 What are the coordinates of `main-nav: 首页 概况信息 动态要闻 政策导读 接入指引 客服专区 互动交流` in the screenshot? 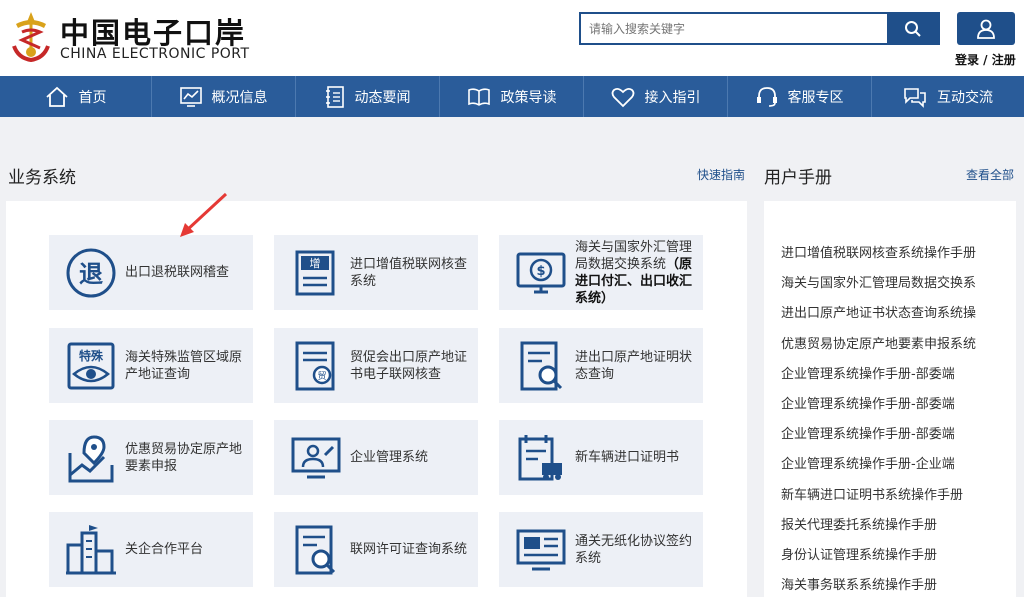 It's located at (512, 96).